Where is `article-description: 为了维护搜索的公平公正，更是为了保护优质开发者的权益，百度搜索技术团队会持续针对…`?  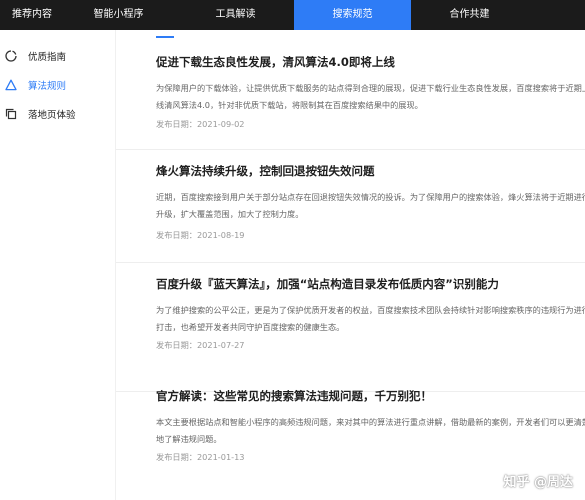
article-description: 为了维护搜索的公平公正，更是为了保护优质开发者的权益，百度搜索技术团队会持续针对… is located at coordinates (370, 318).